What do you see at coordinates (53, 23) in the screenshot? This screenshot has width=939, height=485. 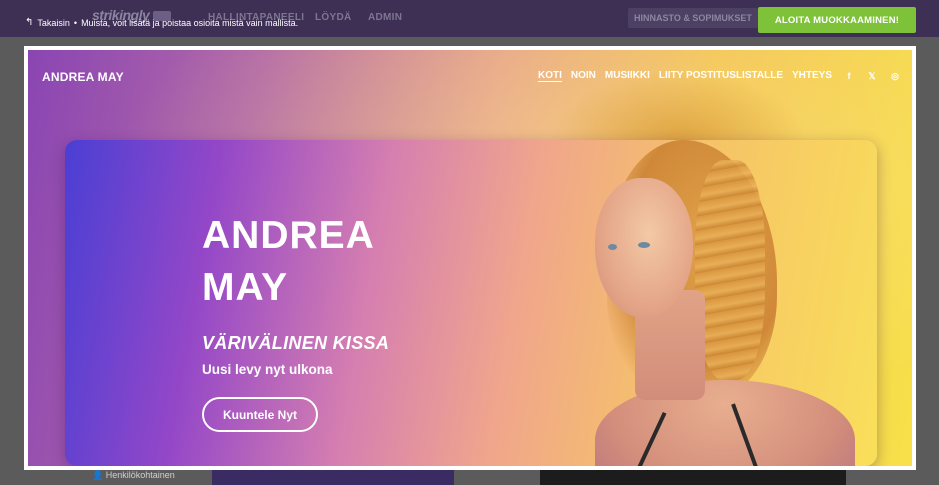 I see `back-link: Takaisin` at bounding box center [53, 23].